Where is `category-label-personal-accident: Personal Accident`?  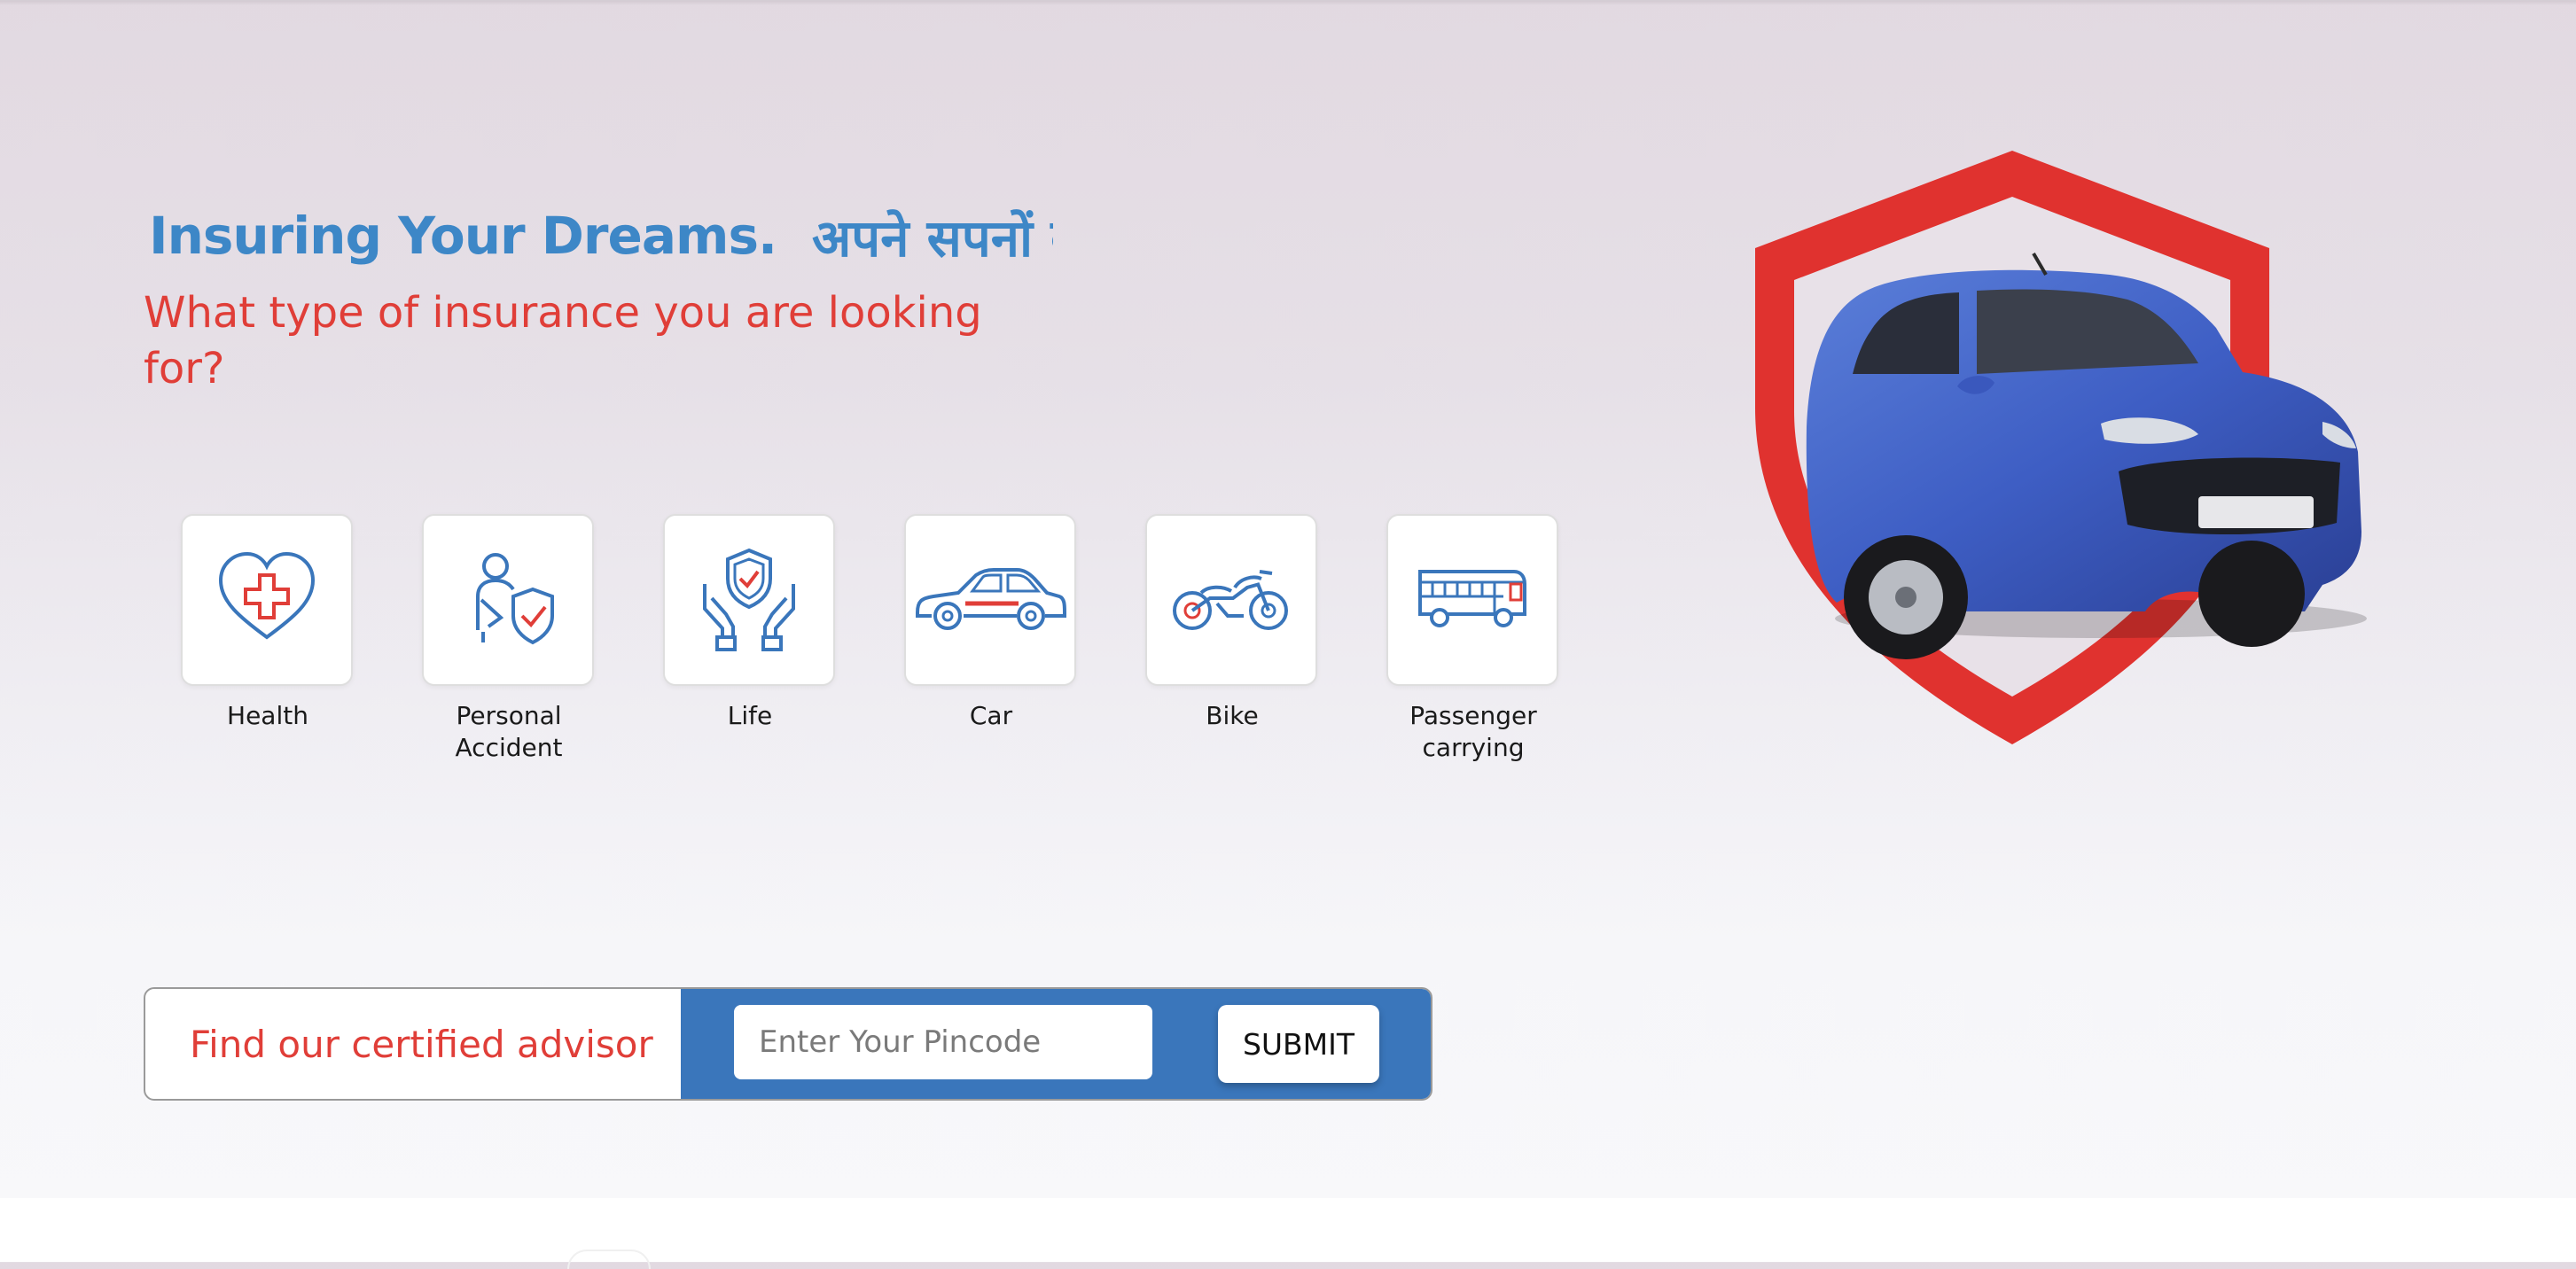
category-label-personal-accident: Personal Accident is located at coordinates (509, 731).